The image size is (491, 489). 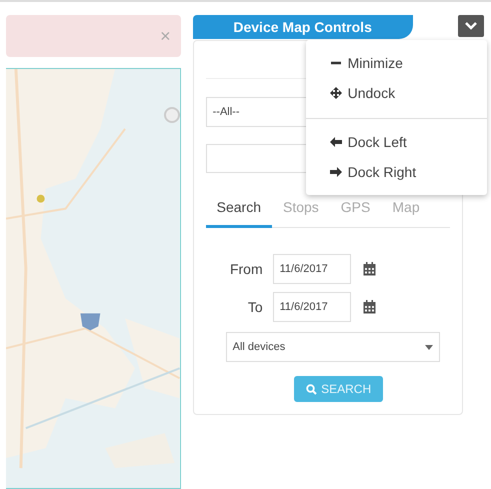 What do you see at coordinates (396, 172) in the screenshot?
I see `menu-item: Dock Right` at bounding box center [396, 172].